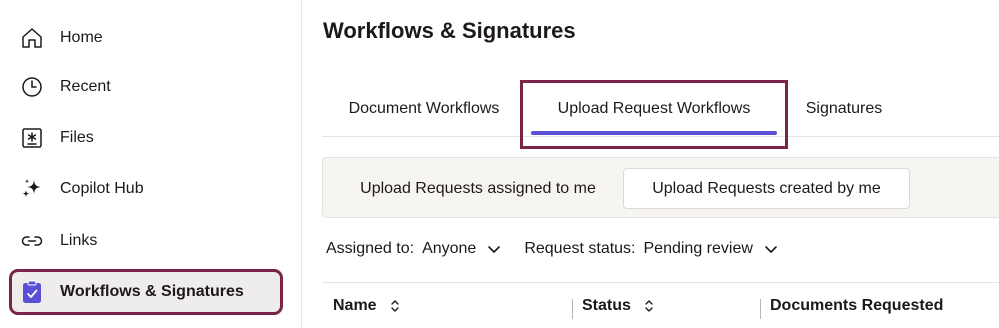  I want to click on column-header-name: Name, so click(367, 306).